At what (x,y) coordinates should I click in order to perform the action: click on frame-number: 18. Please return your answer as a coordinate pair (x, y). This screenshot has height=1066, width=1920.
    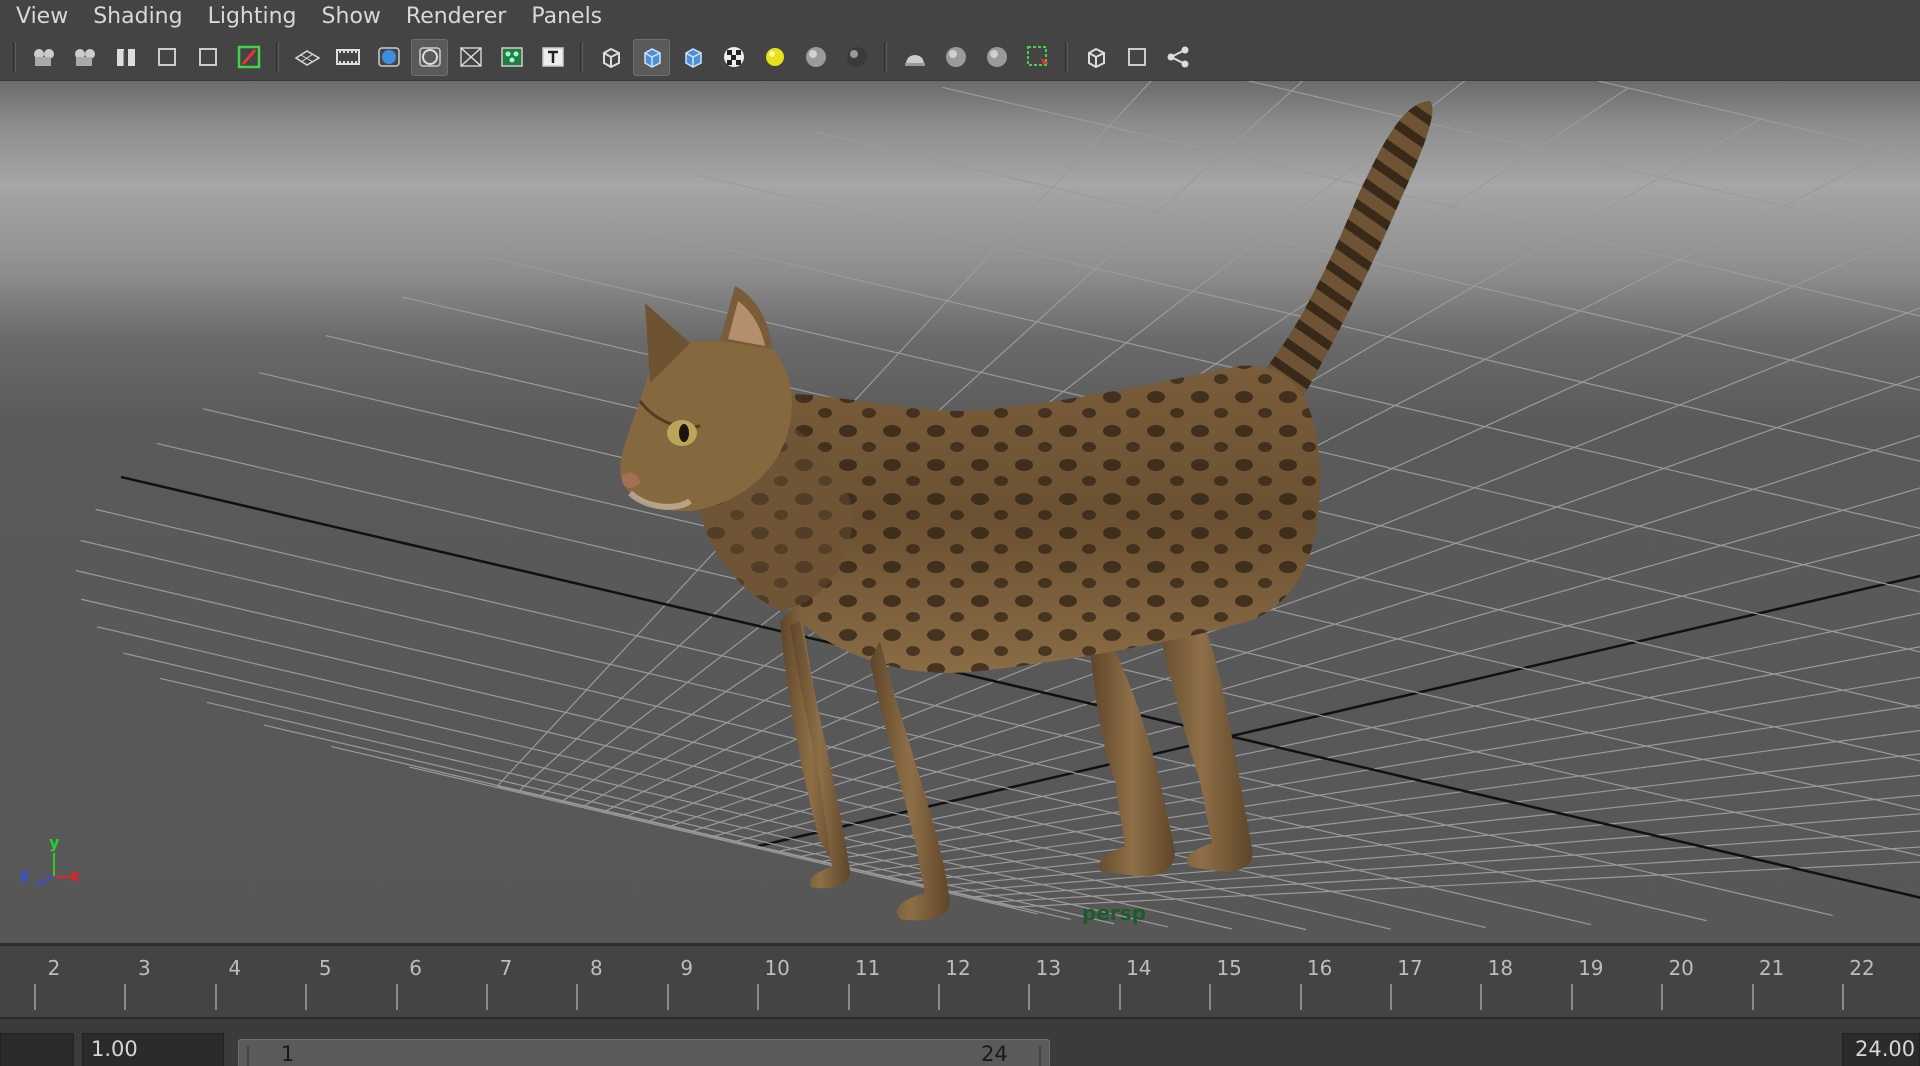
    Looking at the image, I should click on (1500, 968).